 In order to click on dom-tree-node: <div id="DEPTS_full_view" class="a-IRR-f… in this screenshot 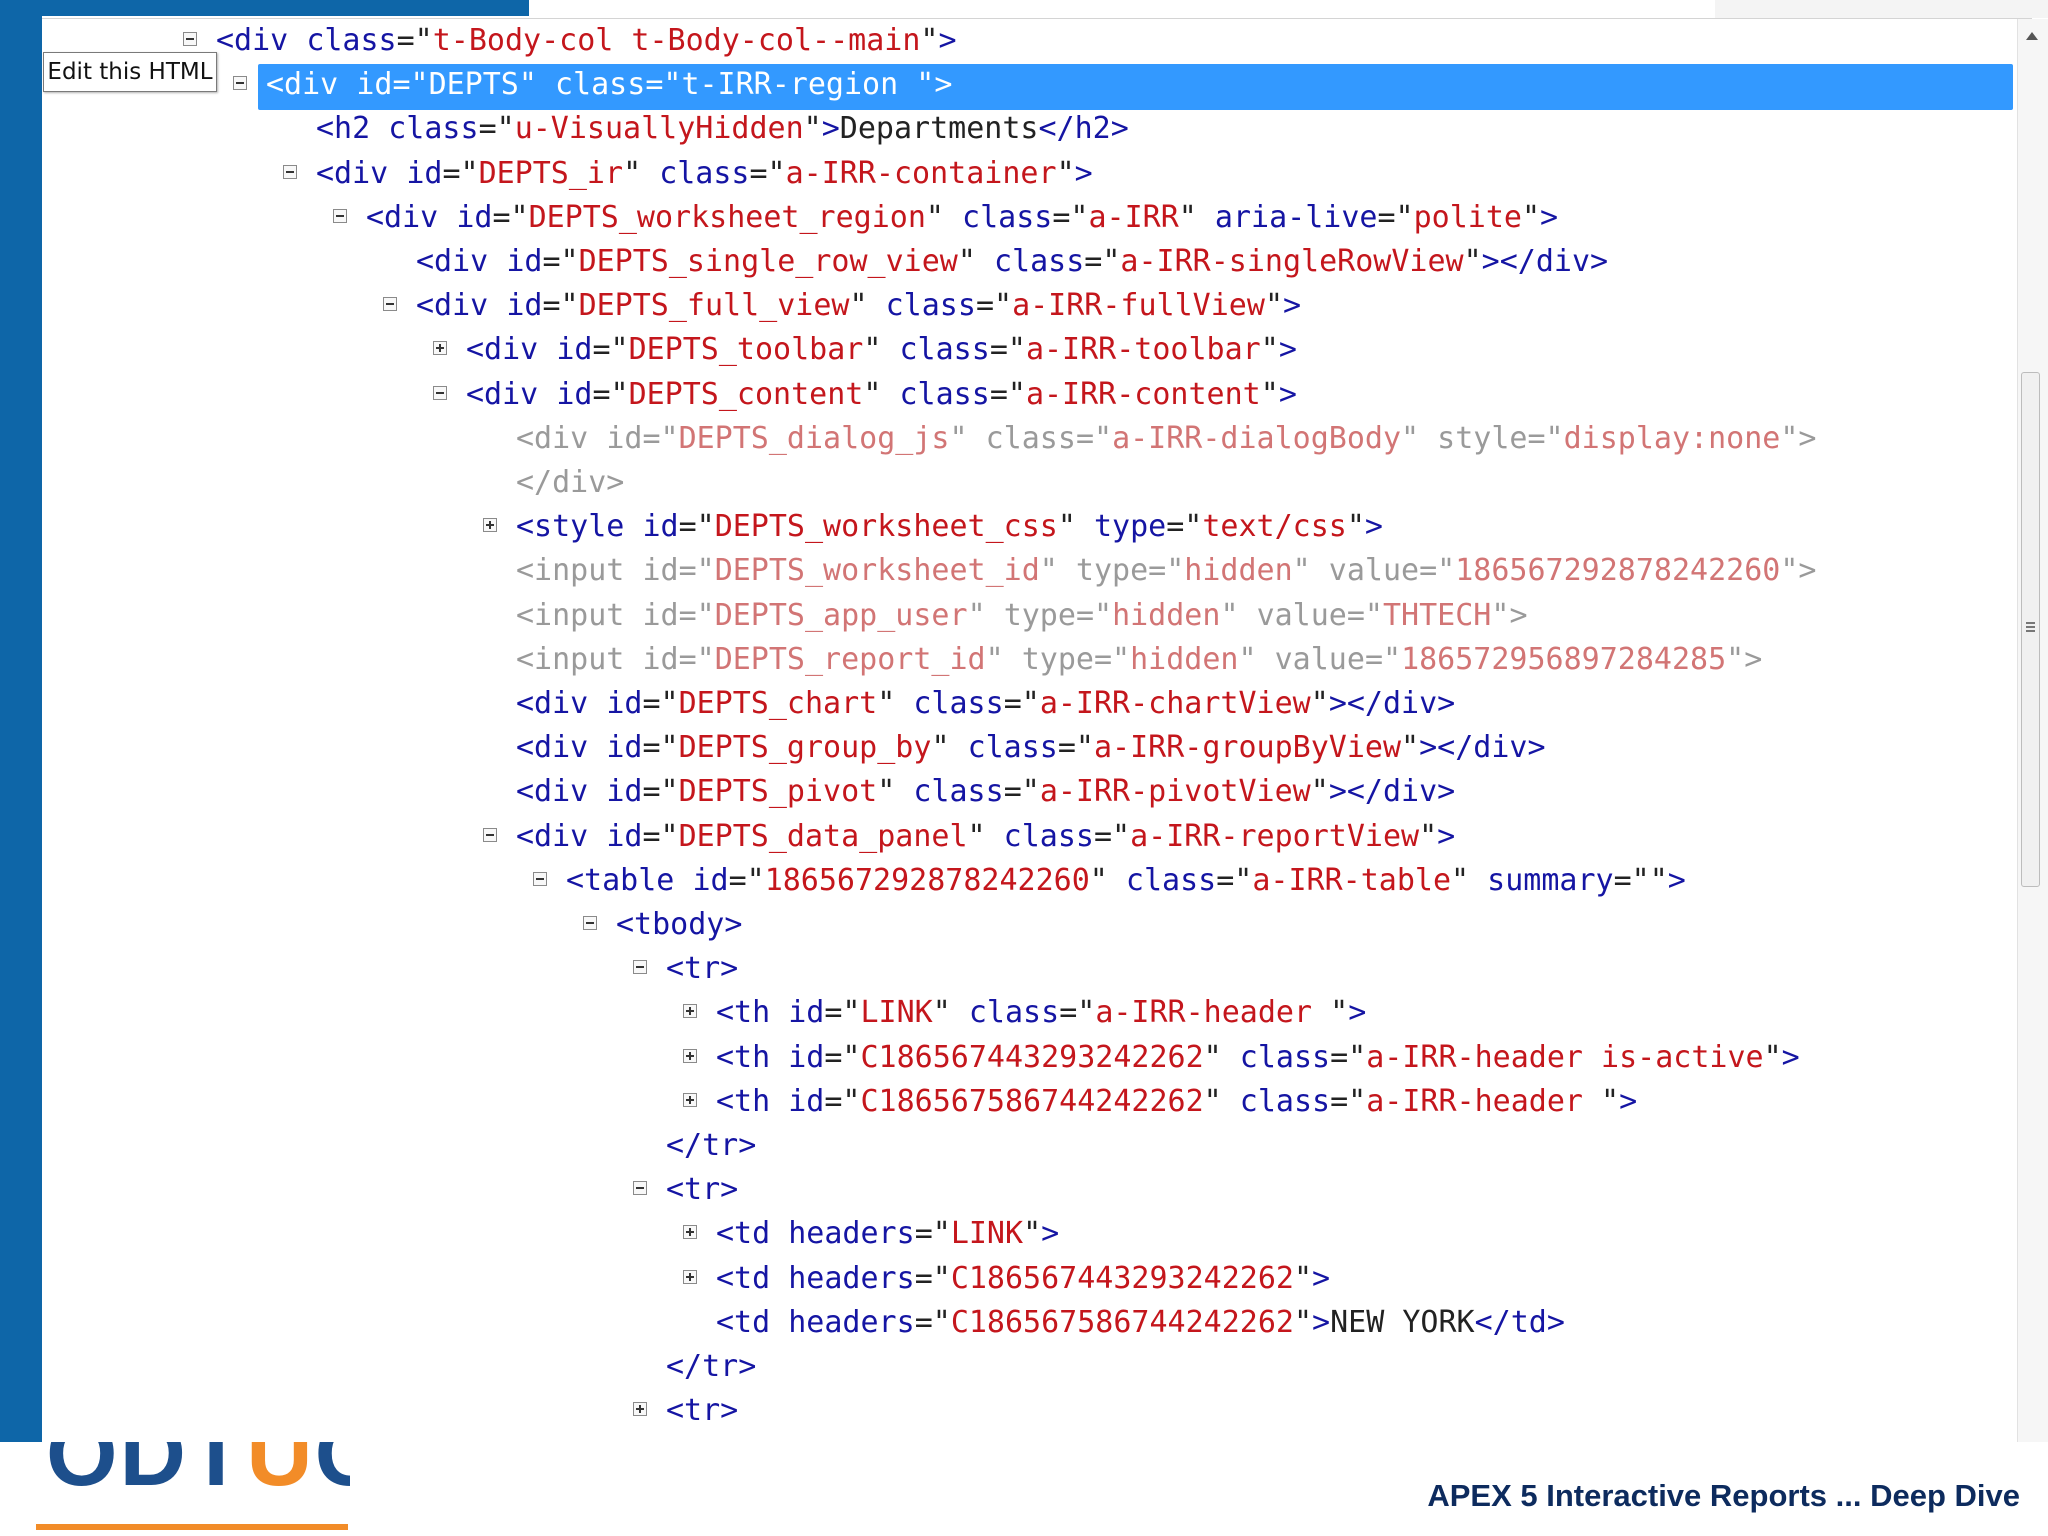, I will do `click(1029, 306)`.